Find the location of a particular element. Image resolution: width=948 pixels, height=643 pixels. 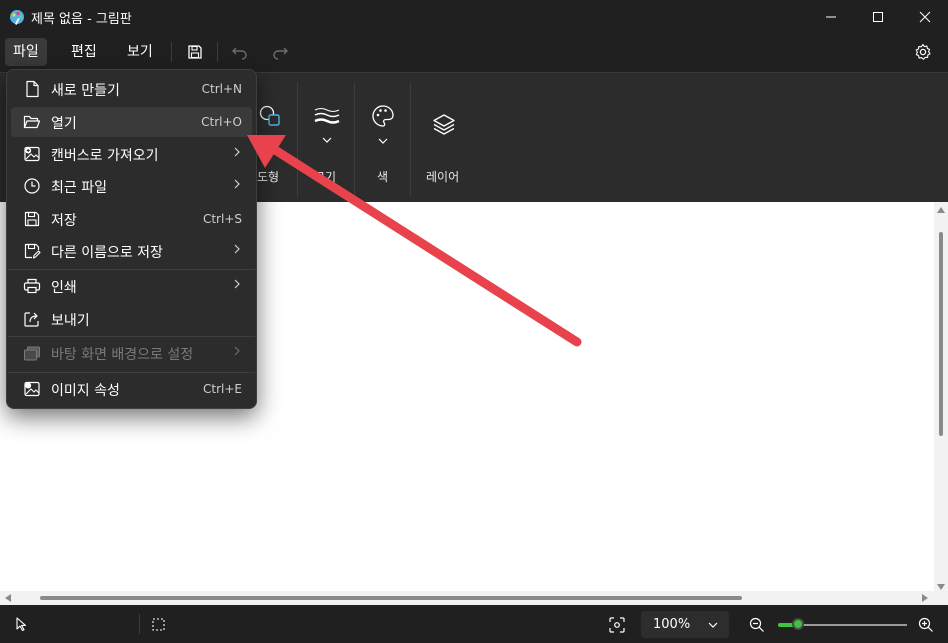

new-file-icon is located at coordinates (32, 89).